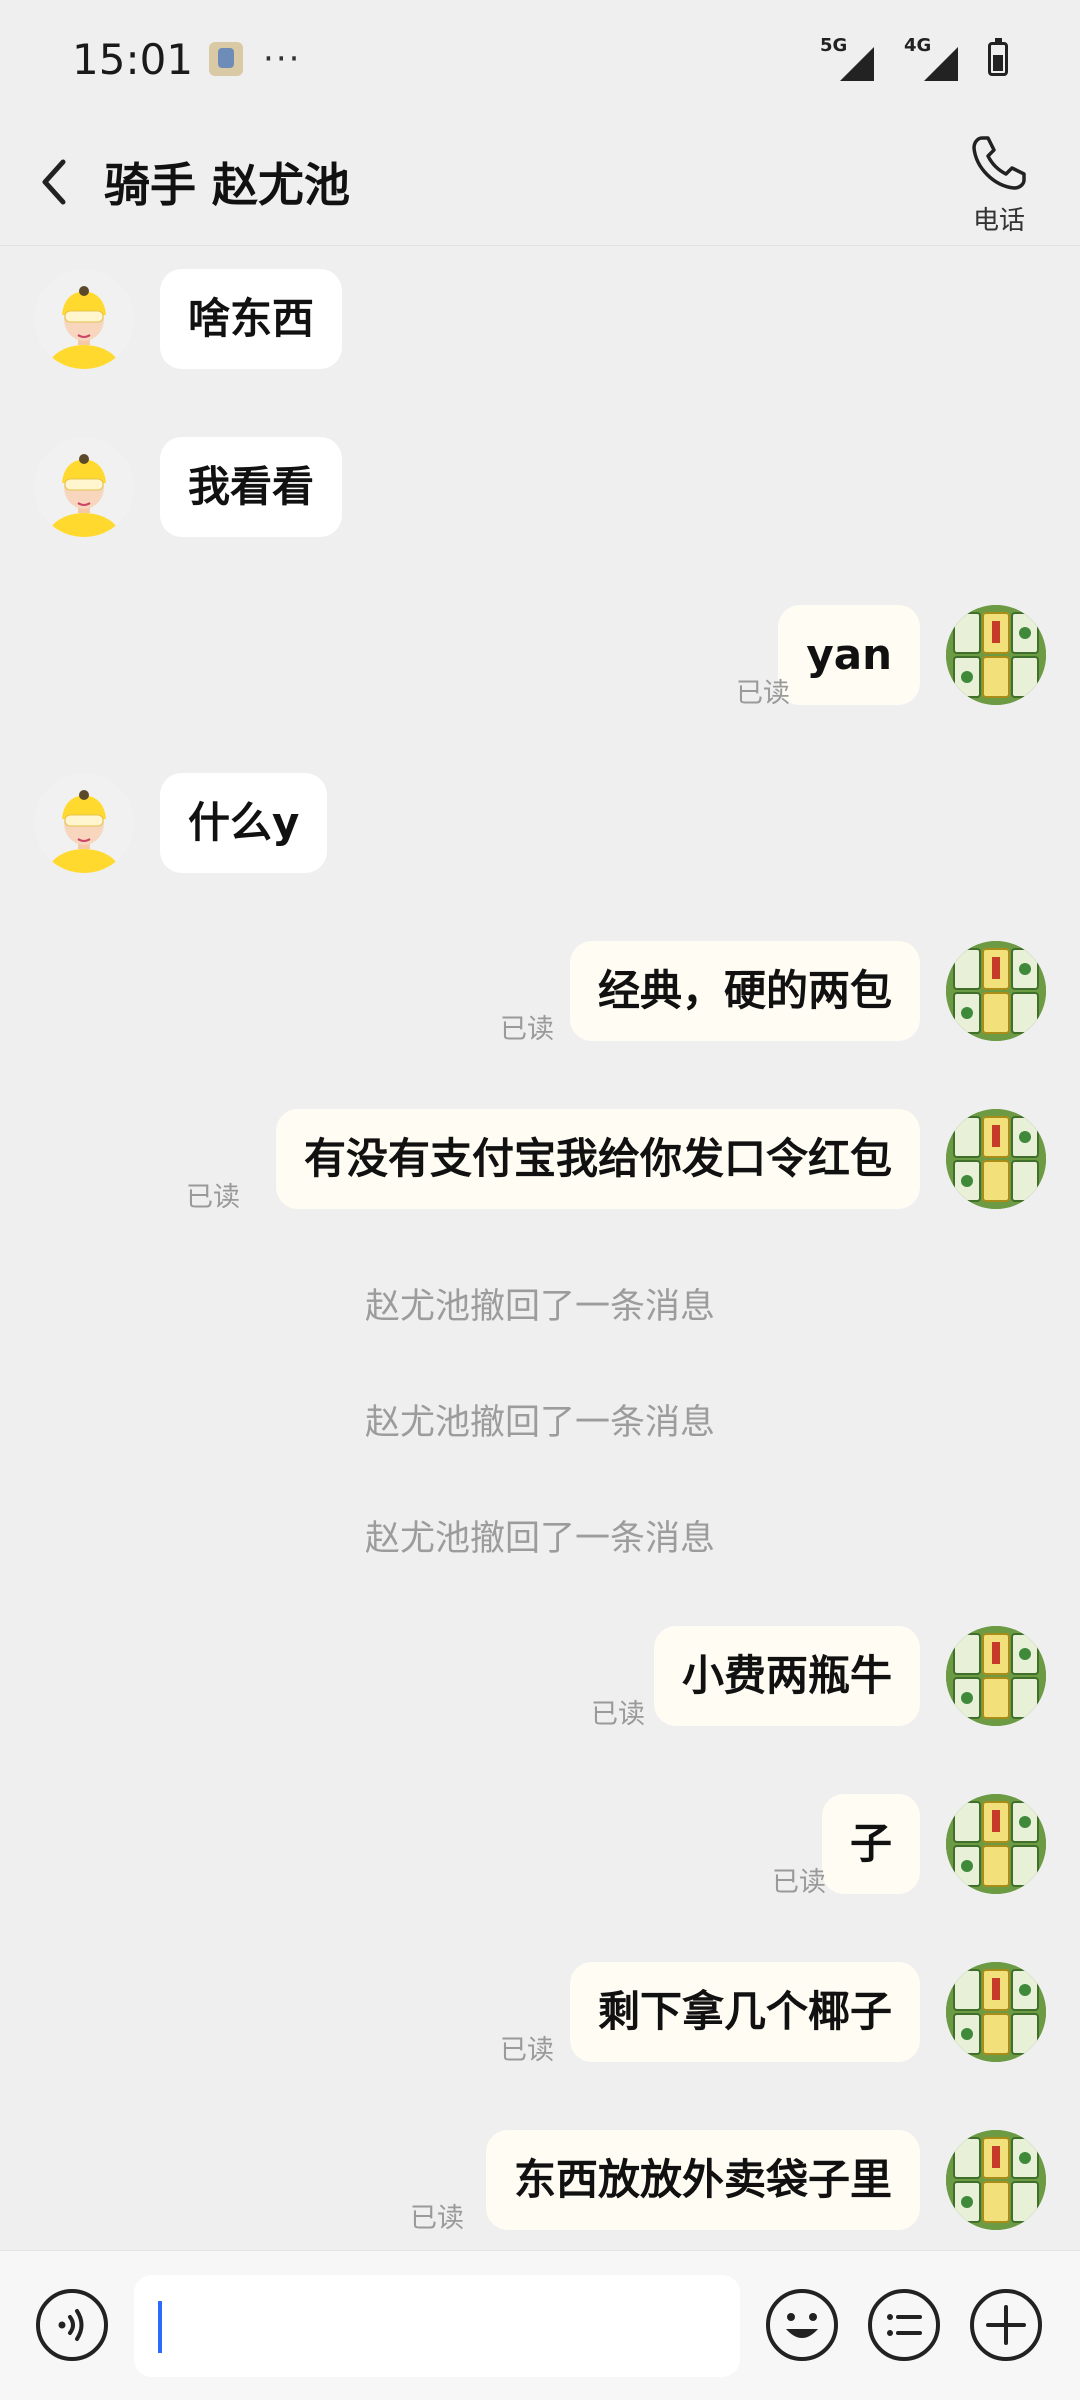  Describe the element at coordinates (999, 163) in the screenshot. I see `phone-icon` at that location.